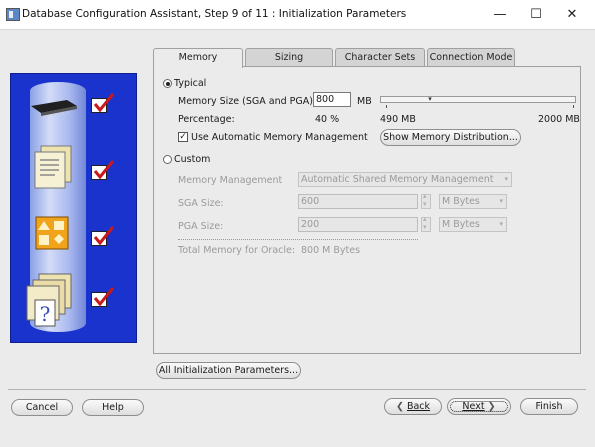 This screenshot has width=595, height=447. Describe the element at coordinates (461, 201) in the screenshot. I see `sga-unit-value: M Bytes` at that location.